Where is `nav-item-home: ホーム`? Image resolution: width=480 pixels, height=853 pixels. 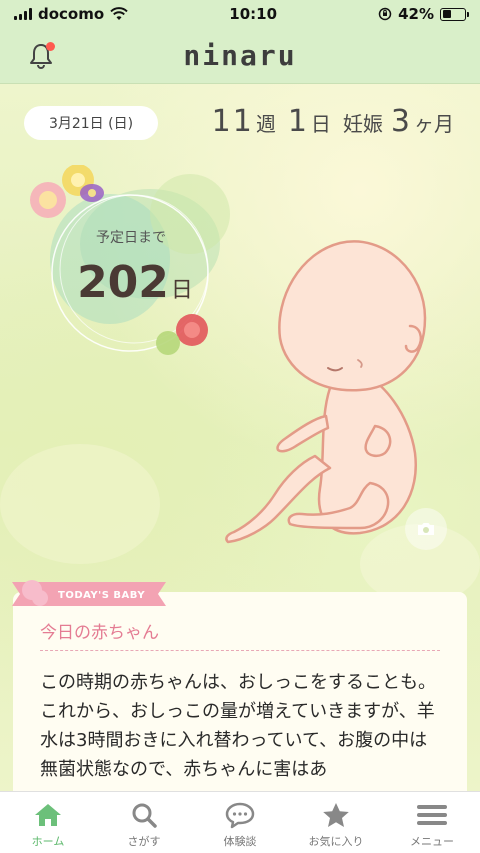 nav-item-home: ホーム is located at coordinates (48, 822).